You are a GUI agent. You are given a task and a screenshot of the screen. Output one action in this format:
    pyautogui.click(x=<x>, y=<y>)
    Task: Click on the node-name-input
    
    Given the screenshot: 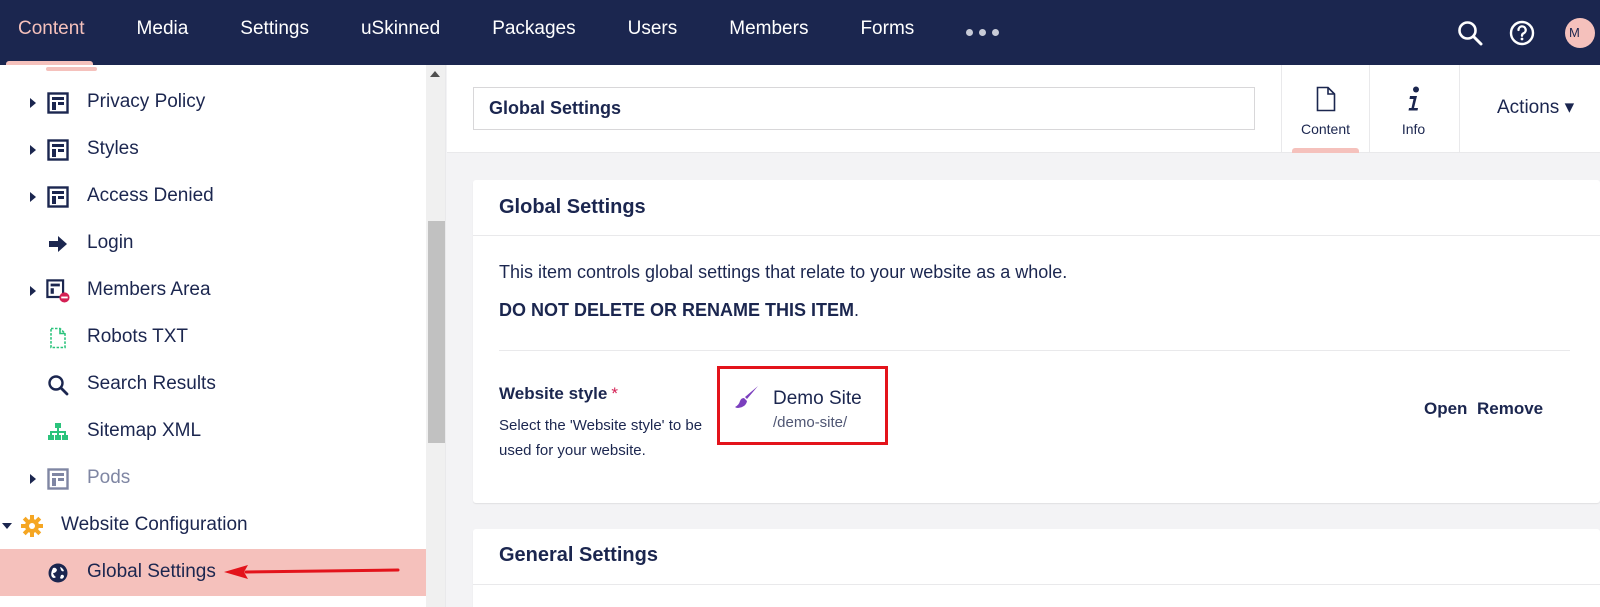 What is the action you would take?
    pyautogui.click(x=864, y=108)
    